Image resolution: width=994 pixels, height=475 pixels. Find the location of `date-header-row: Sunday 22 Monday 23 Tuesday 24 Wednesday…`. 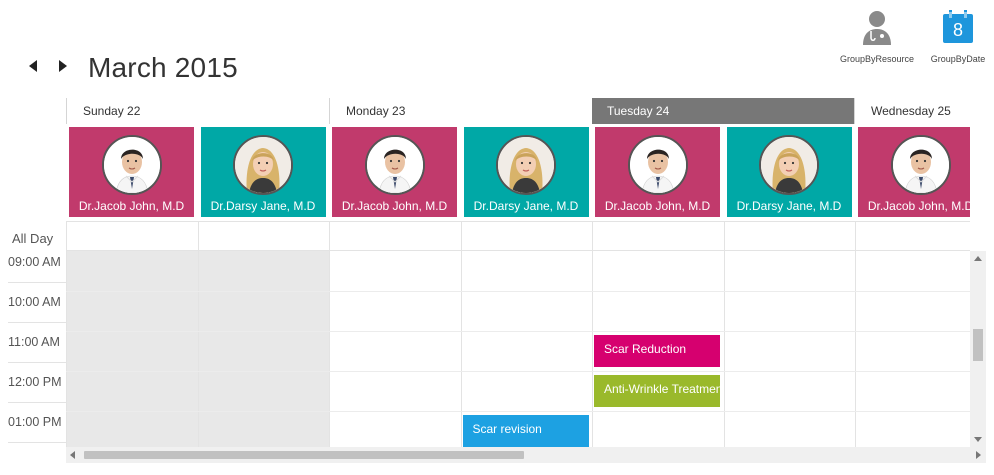

date-header-row: Sunday 22 Monday 23 Tuesday 24 Wednesday… is located at coordinates (518, 111).